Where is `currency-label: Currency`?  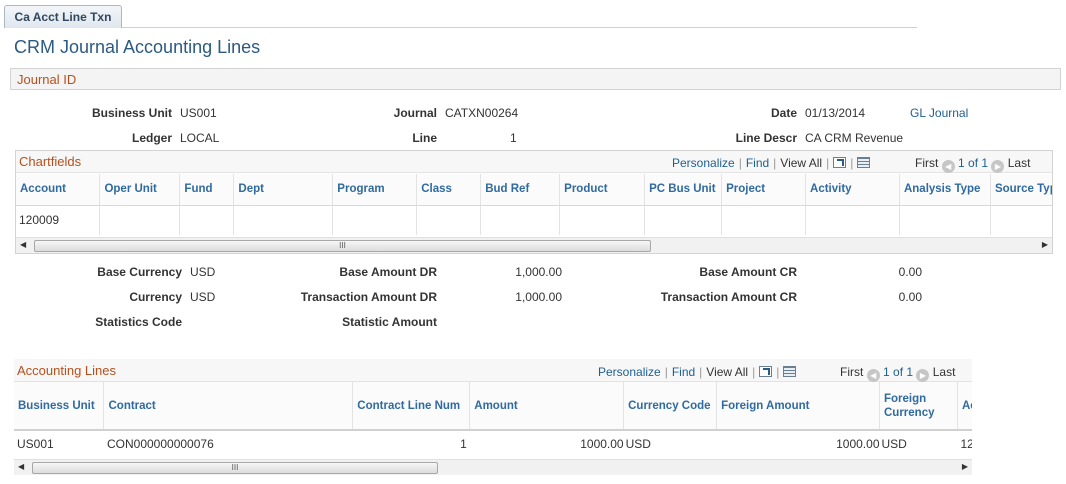
currency-label: Currency is located at coordinates (155, 297).